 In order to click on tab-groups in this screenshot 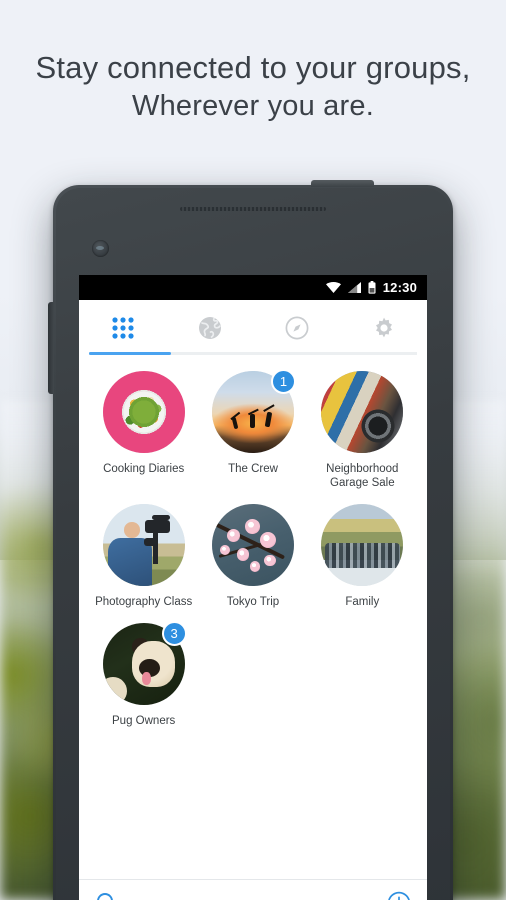, I will do `click(122, 327)`.